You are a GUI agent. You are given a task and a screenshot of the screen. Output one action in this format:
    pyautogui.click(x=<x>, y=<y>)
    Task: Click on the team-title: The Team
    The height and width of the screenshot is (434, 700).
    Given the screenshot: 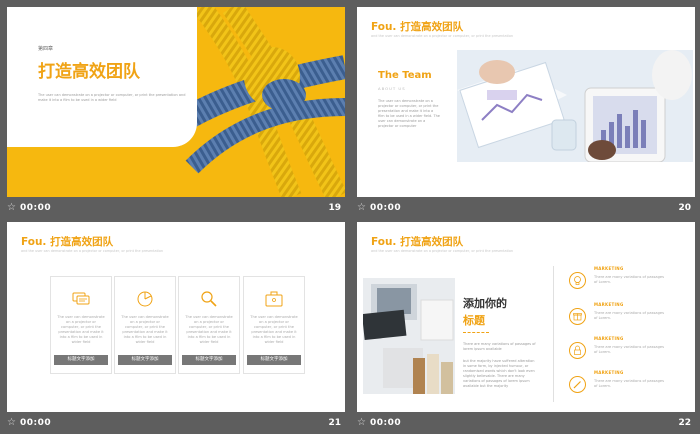 What is the action you would take?
    pyautogui.click(x=405, y=75)
    